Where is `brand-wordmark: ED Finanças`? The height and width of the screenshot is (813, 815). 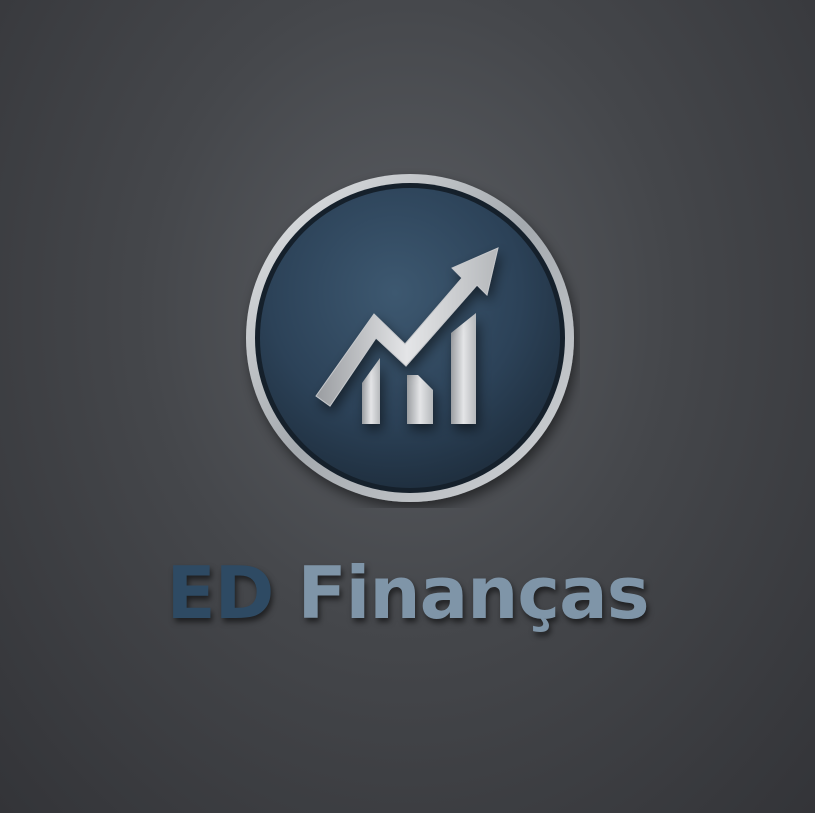
brand-wordmark: ED Finanças is located at coordinates (407, 593).